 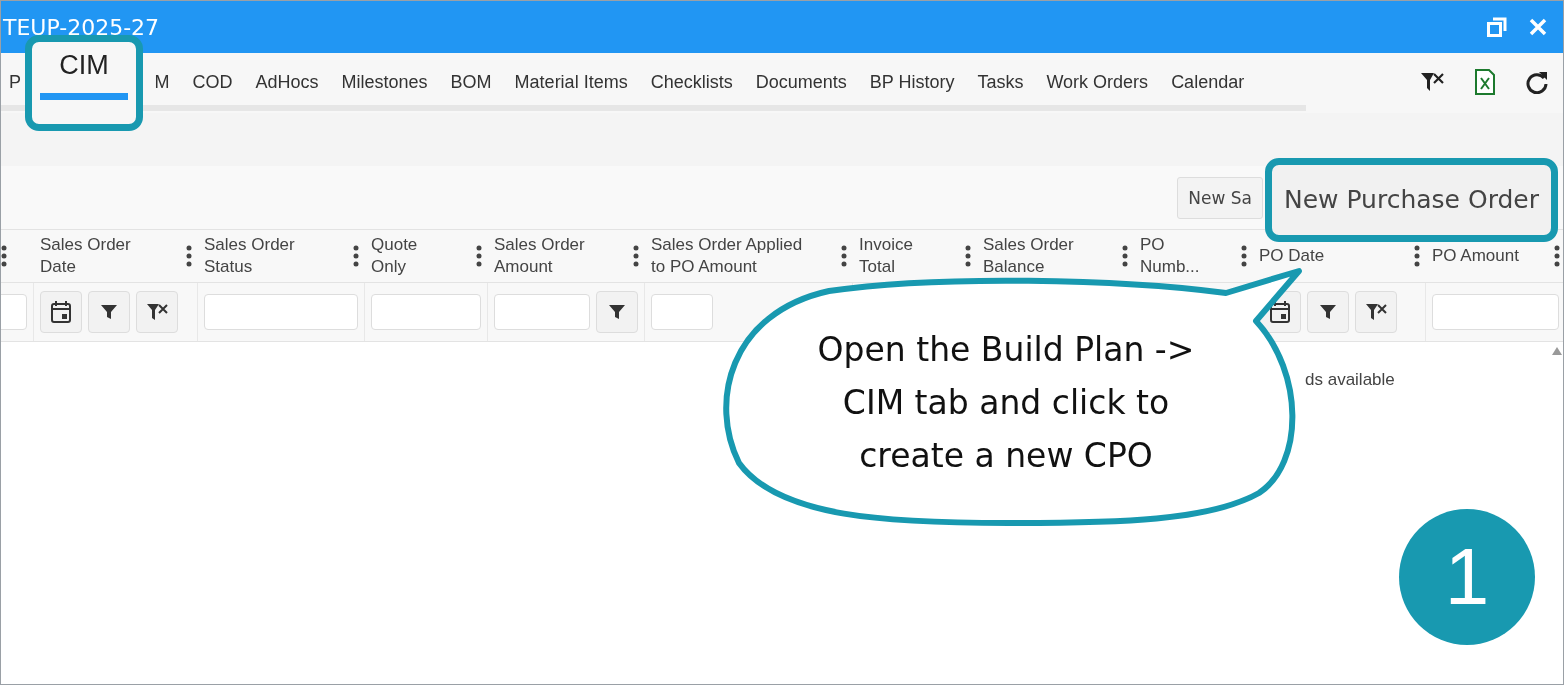 I want to click on callout-text: Open the Build Plan -> CIM tab and click to create a new CPO, so click(x=1006, y=403).